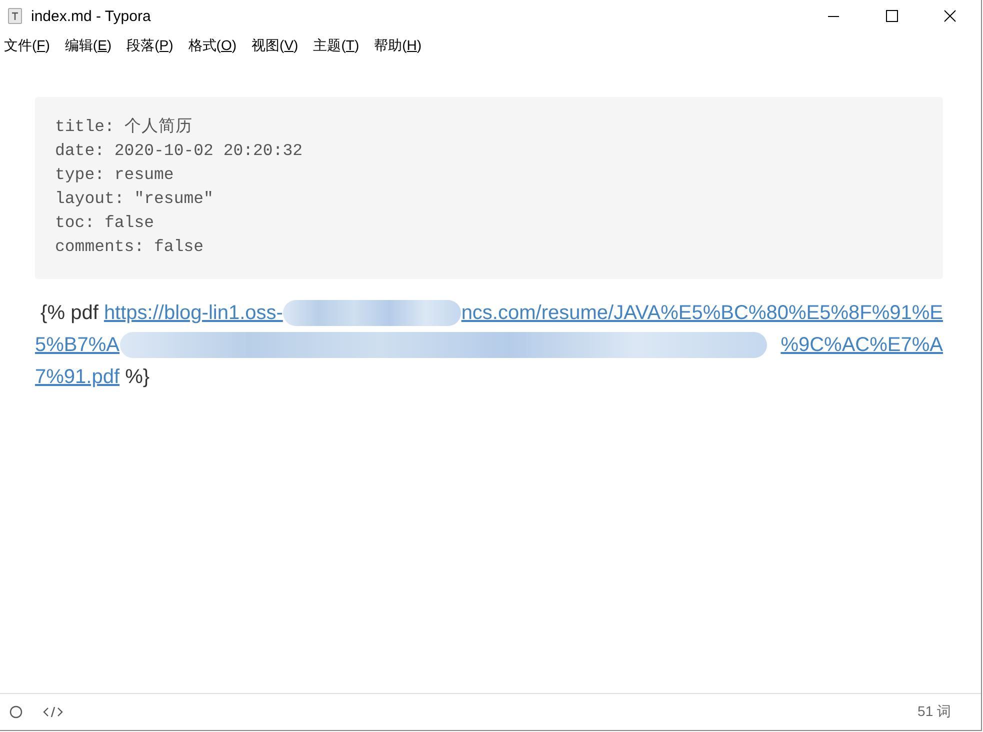  Describe the element at coordinates (124, 127) in the screenshot. I see `code-line: title: 个人简历` at that location.